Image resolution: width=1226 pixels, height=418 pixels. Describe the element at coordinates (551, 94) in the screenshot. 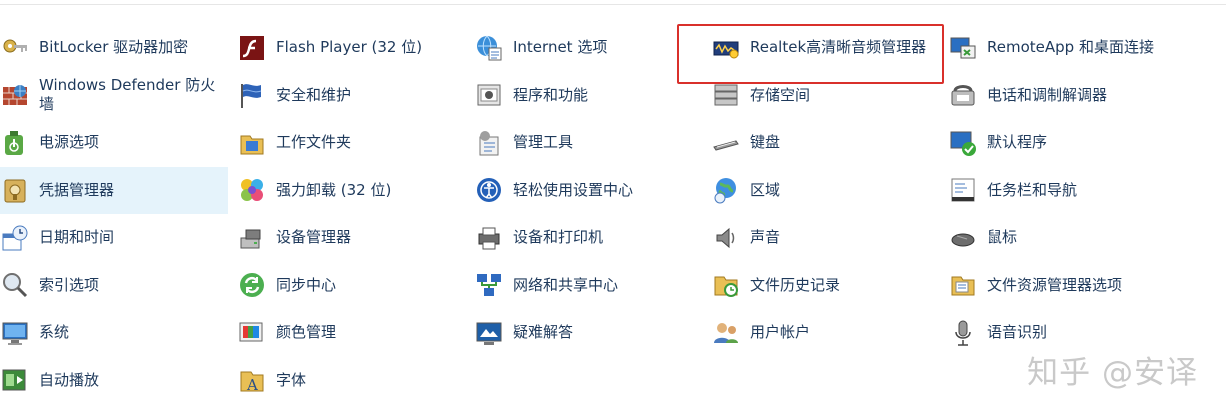

I see `control-panel-item-label: 程序和功能` at that location.